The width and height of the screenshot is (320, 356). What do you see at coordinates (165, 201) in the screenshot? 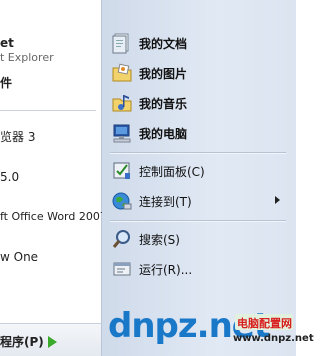
I see `menu-item-connect-to-label: 连接到(T)` at bounding box center [165, 201].